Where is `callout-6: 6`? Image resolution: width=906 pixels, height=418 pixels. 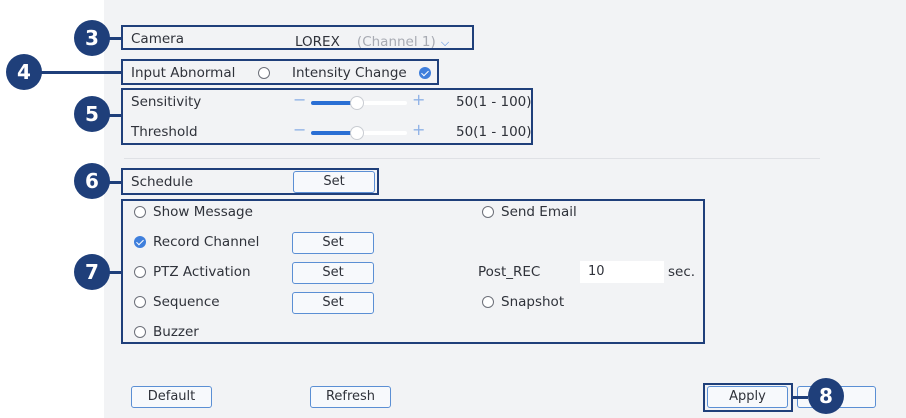
callout-6: 6 is located at coordinates (92, 181).